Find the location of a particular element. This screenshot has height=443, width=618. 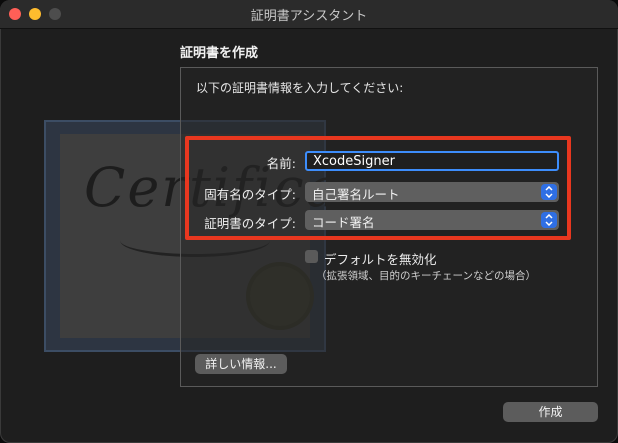

override-defaults-checkbox is located at coordinates (311, 256).